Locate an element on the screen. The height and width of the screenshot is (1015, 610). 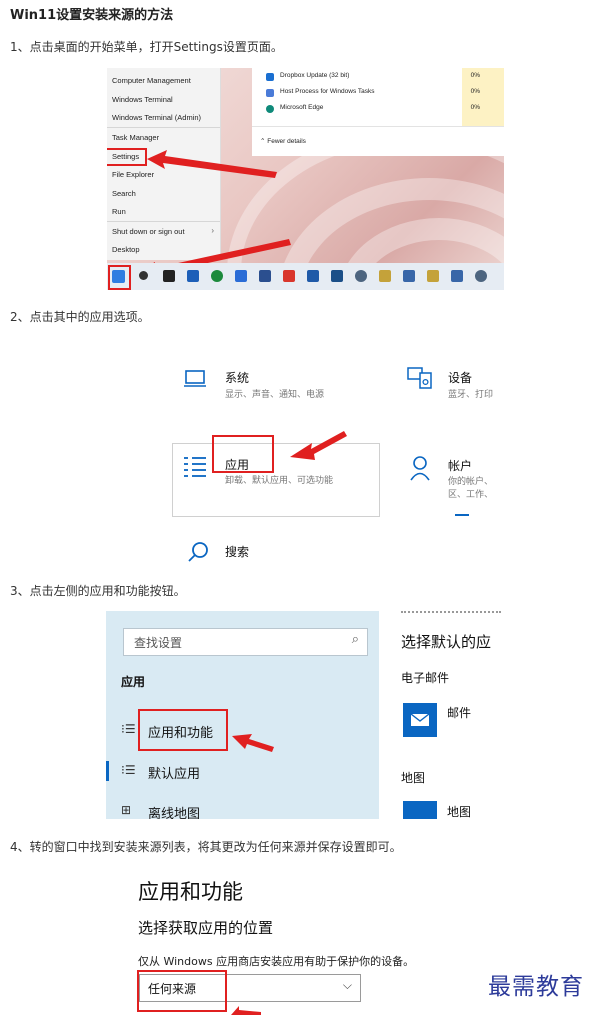
maps-app-icon is located at coordinates (420, 810).